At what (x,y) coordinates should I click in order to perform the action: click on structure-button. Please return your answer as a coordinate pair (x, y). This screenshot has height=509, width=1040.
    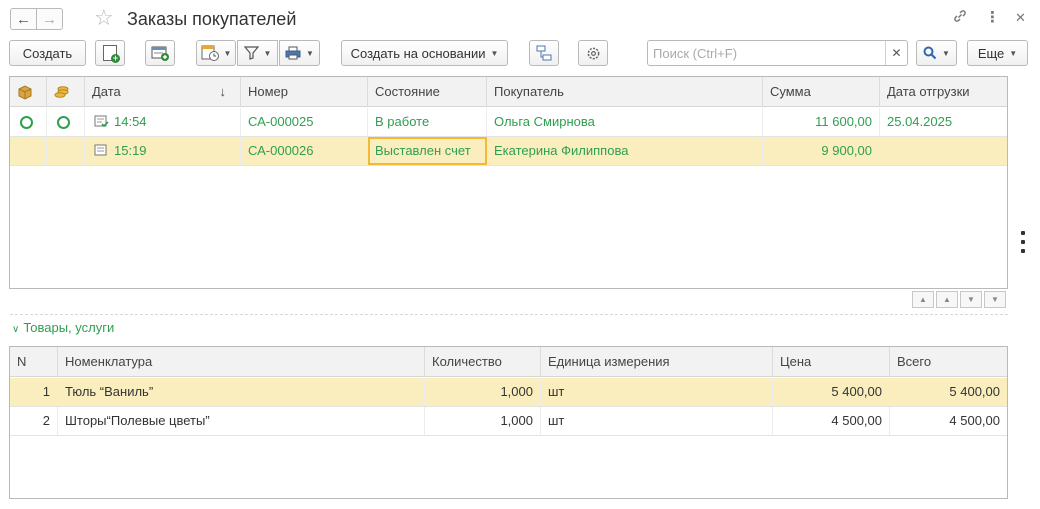
    Looking at the image, I should click on (544, 53).